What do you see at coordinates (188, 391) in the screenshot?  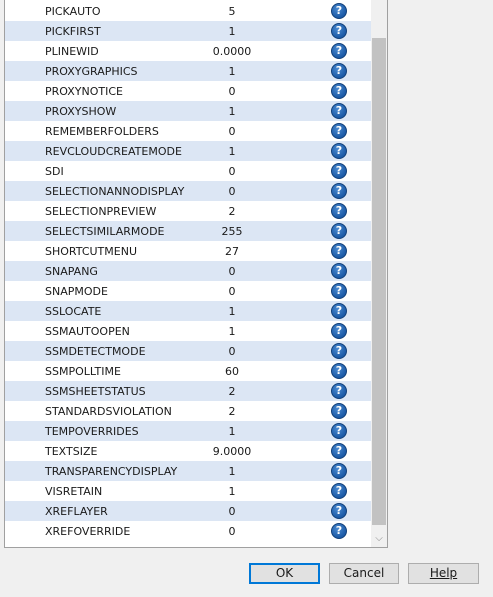 I see `variable-row: SSMSHEETSTATUS 2?` at bounding box center [188, 391].